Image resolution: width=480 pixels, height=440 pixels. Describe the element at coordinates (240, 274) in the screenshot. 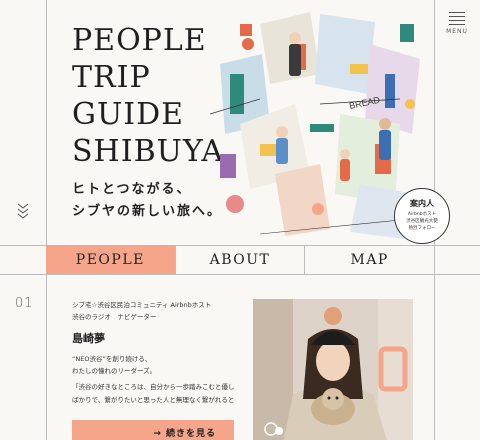

I see `nav-bottom-line` at that location.